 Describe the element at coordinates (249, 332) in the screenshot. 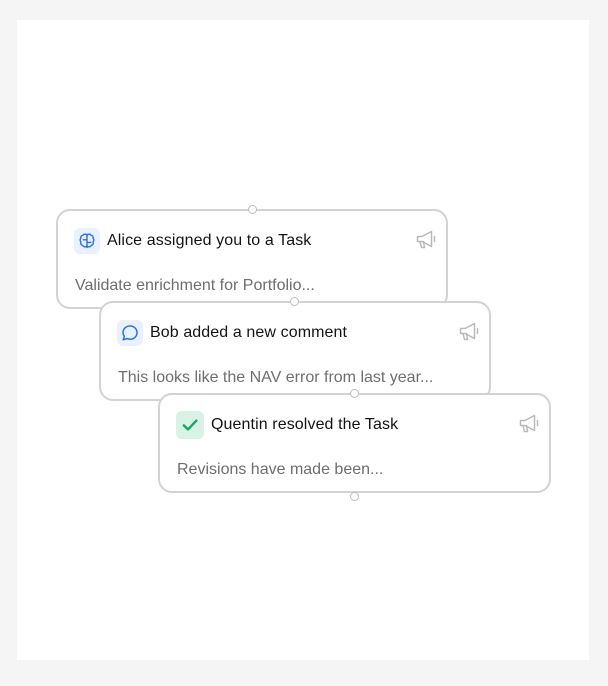

I see `notification-title: Bob added a new comment` at that location.